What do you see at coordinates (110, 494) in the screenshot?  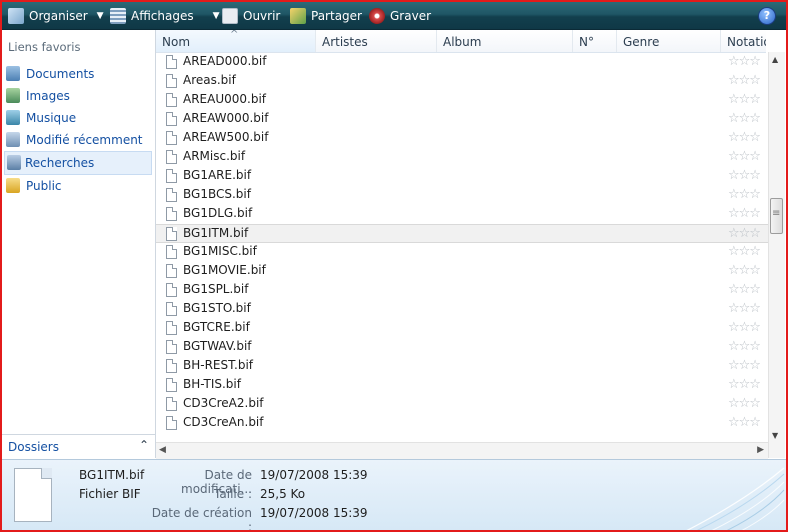 I see `details-file-type: Fichier BIF` at bounding box center [110, 494].